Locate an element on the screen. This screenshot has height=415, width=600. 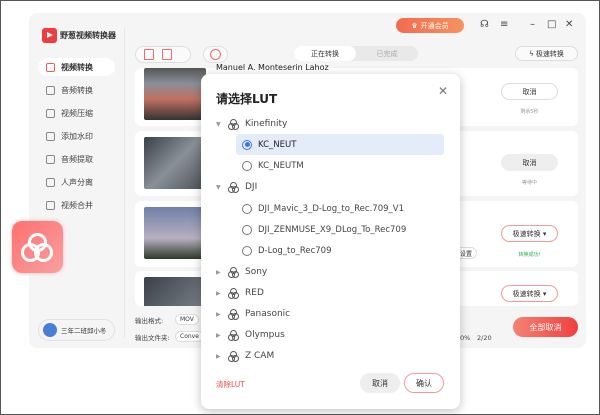
option-label: KC_NEUTM is located at coordinates (281, 165).